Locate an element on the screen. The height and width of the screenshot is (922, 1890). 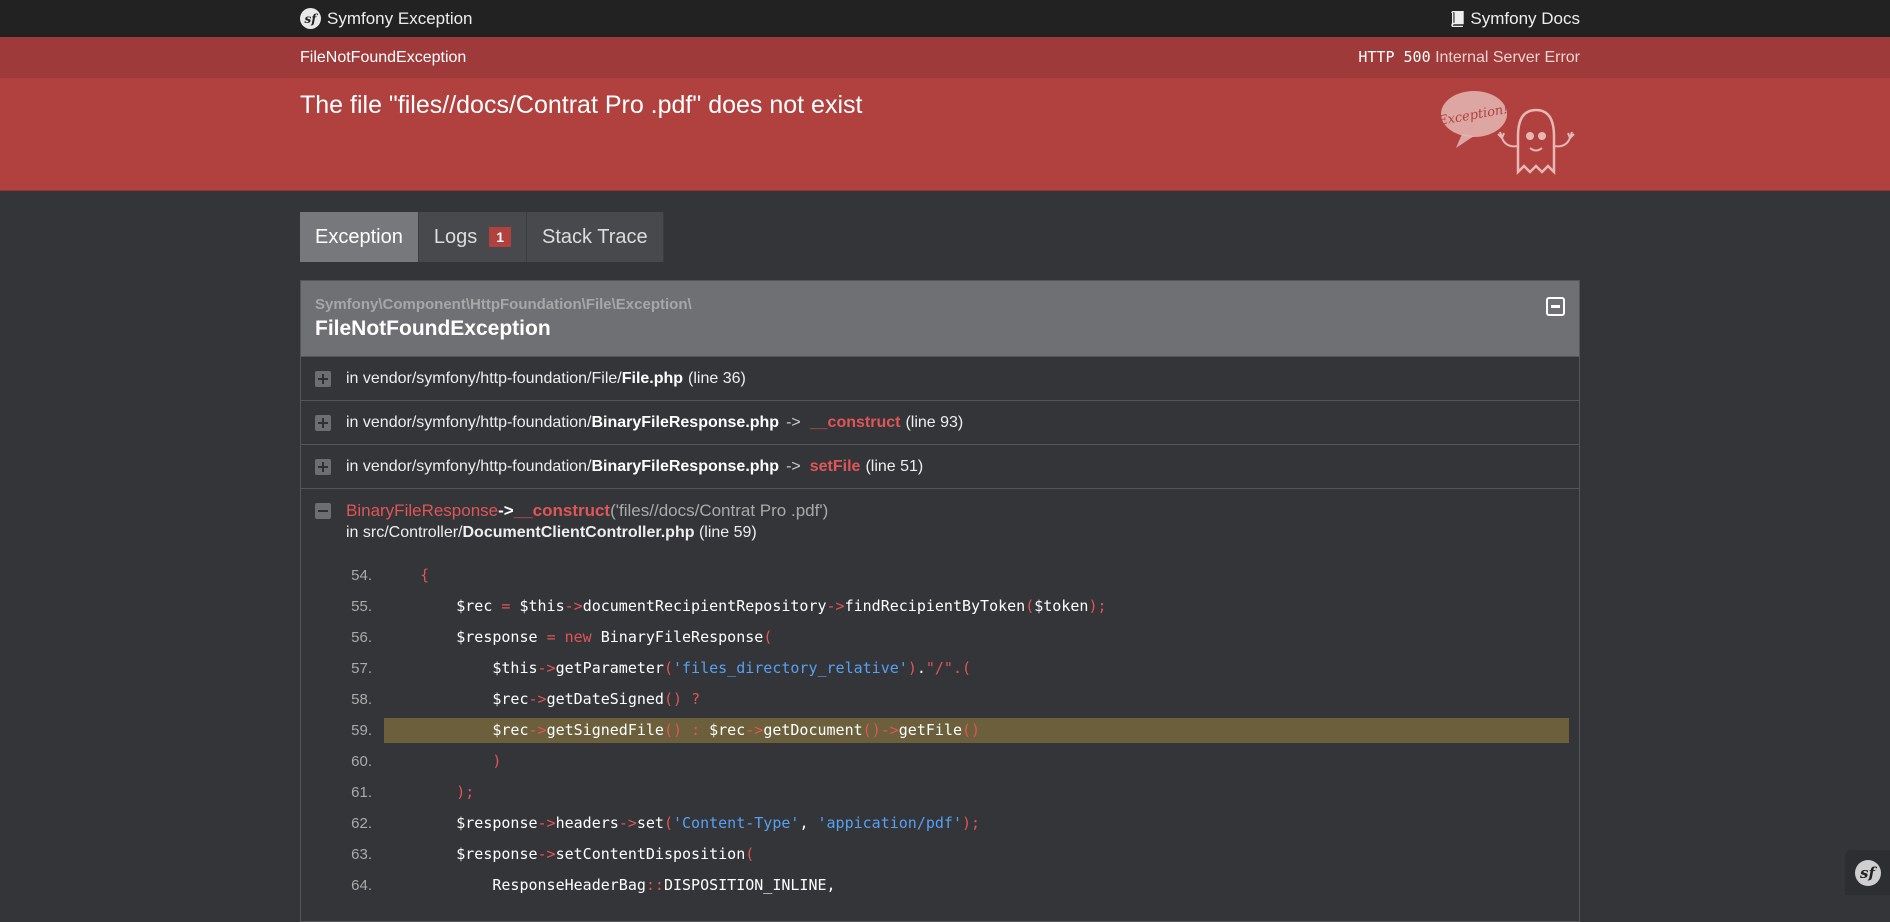
frame-class: BinaryFileResponse is located at coordinates (422, 510).